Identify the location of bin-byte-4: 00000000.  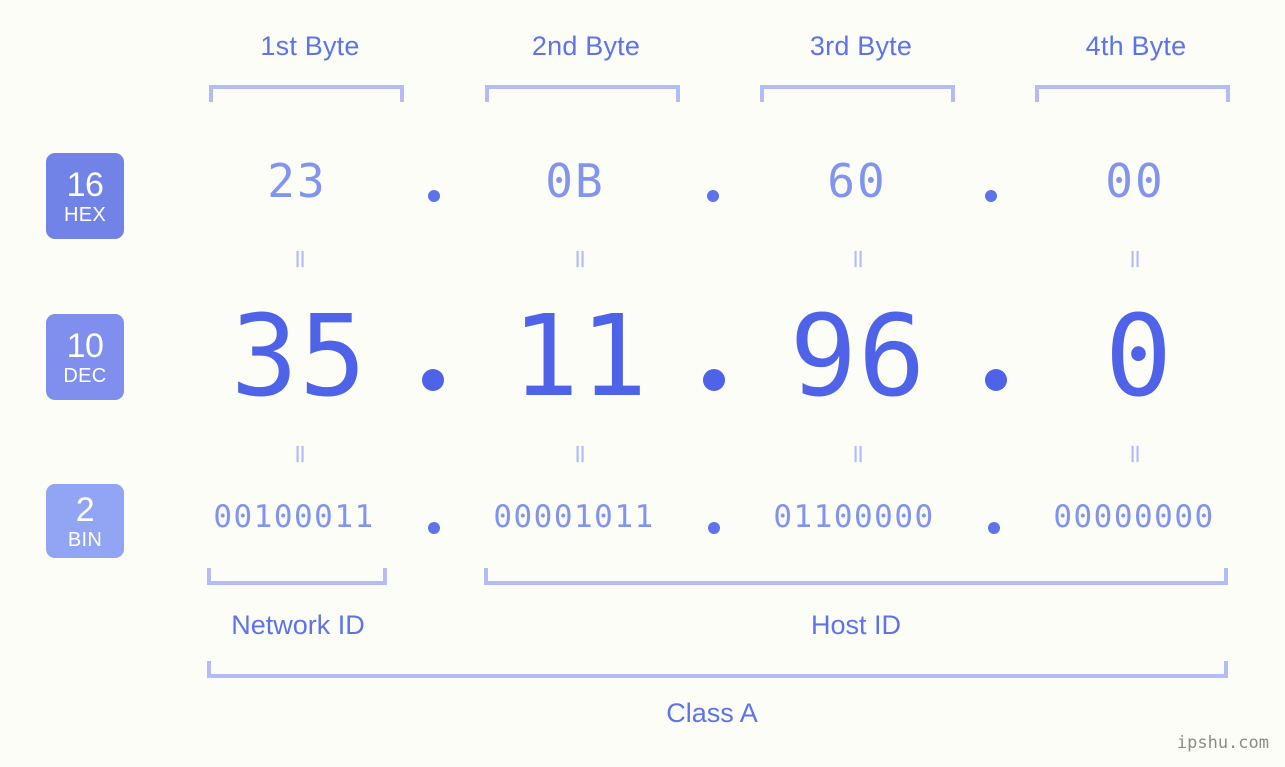
(1134, 517).